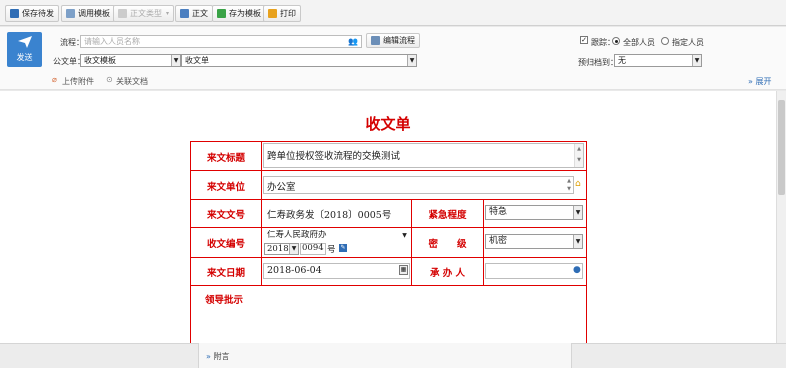 The height and width of the screenshot is (368, 786). Describe the element at coordinates (294, 270) in the screenshot. I see `date-value: 2018-06-04` at that location.